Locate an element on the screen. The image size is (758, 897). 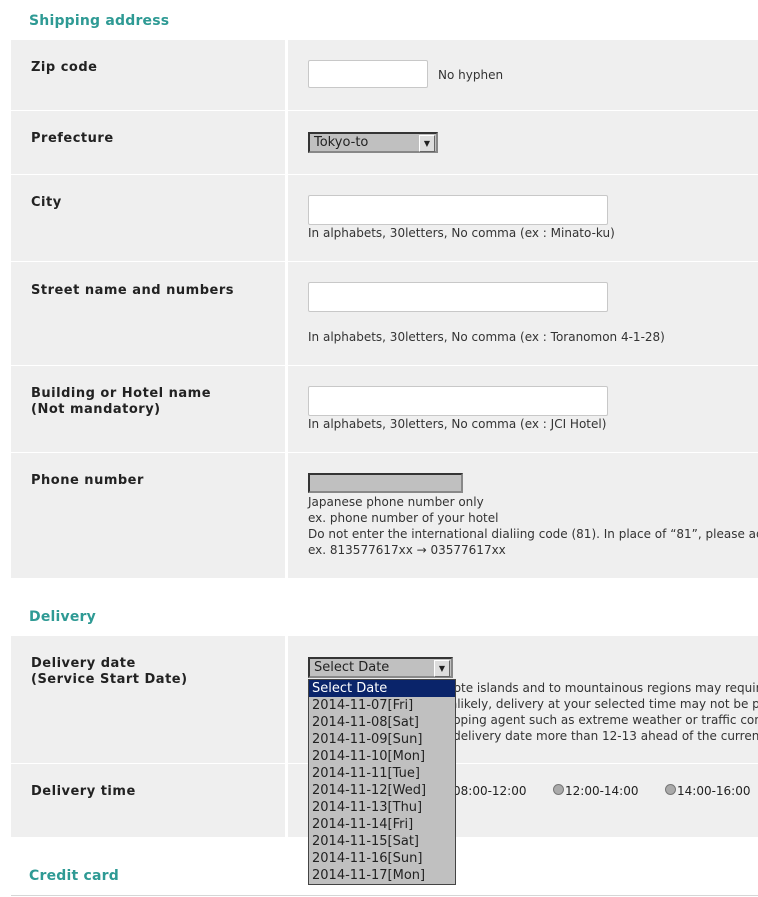
zip-row: Zip code No hyphen is located at coordinates (384, 75).